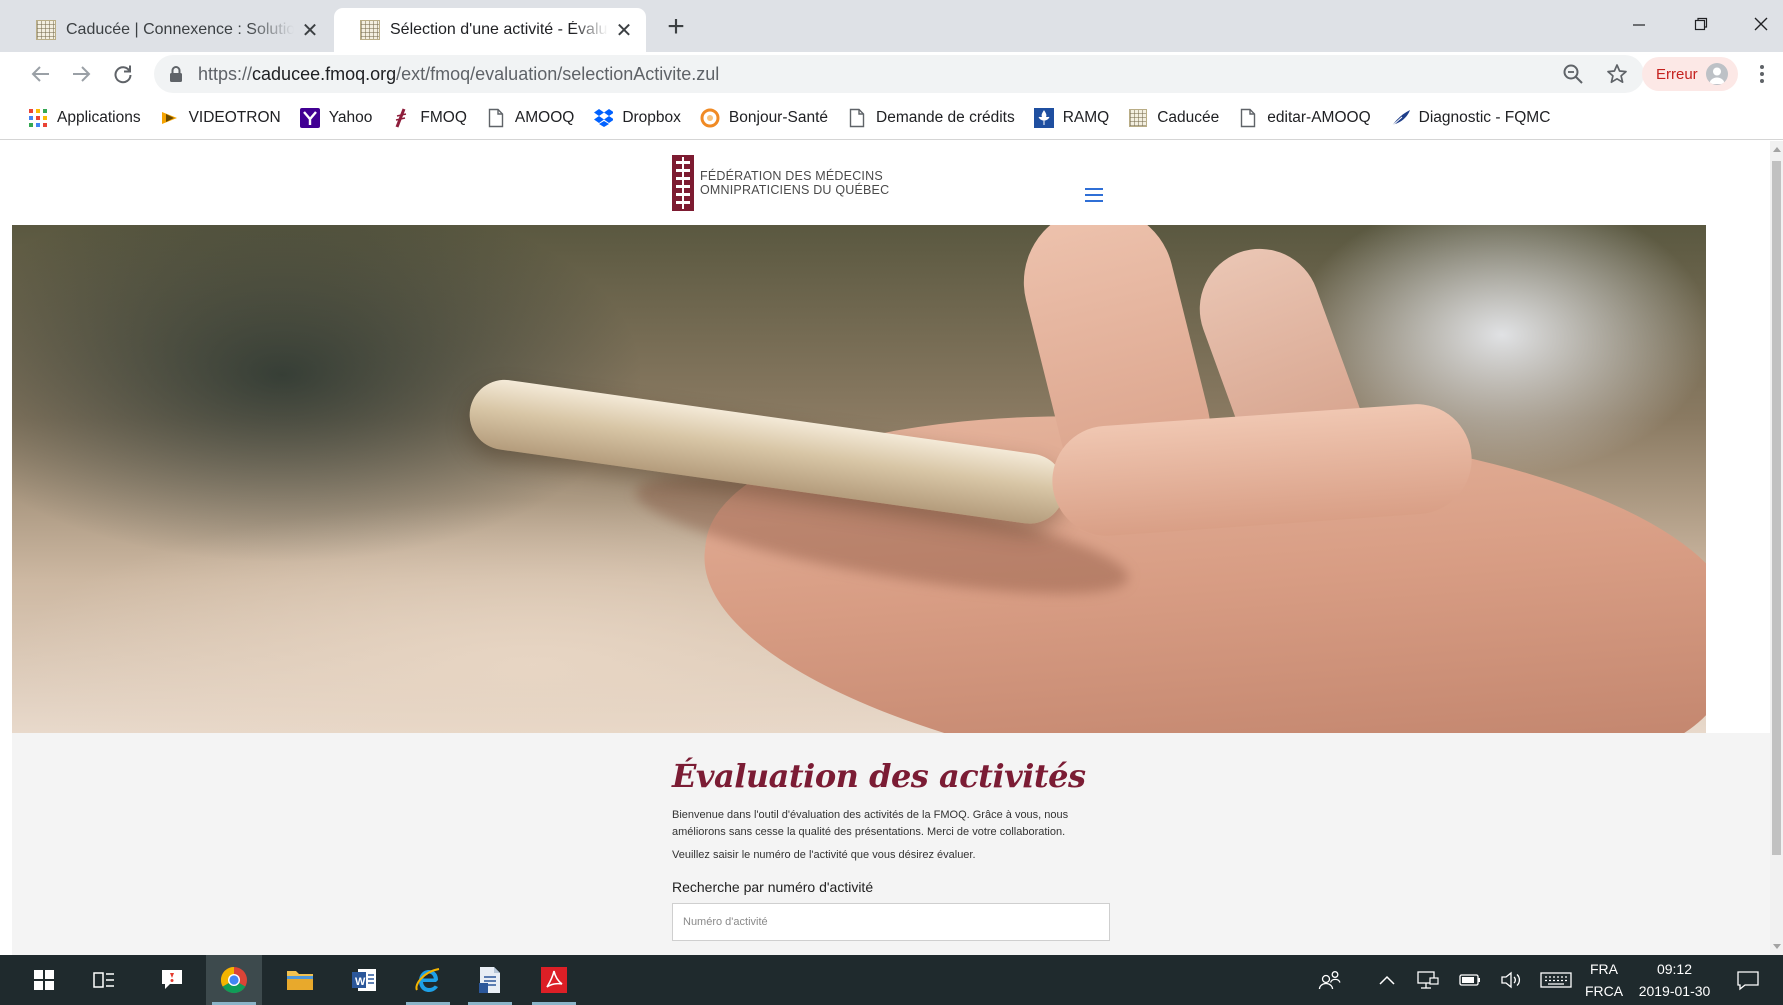 The width and height of the screenshot is (1783, 1005). I want to click on bookmark-caducee: Caducée, so click(1173, 118).